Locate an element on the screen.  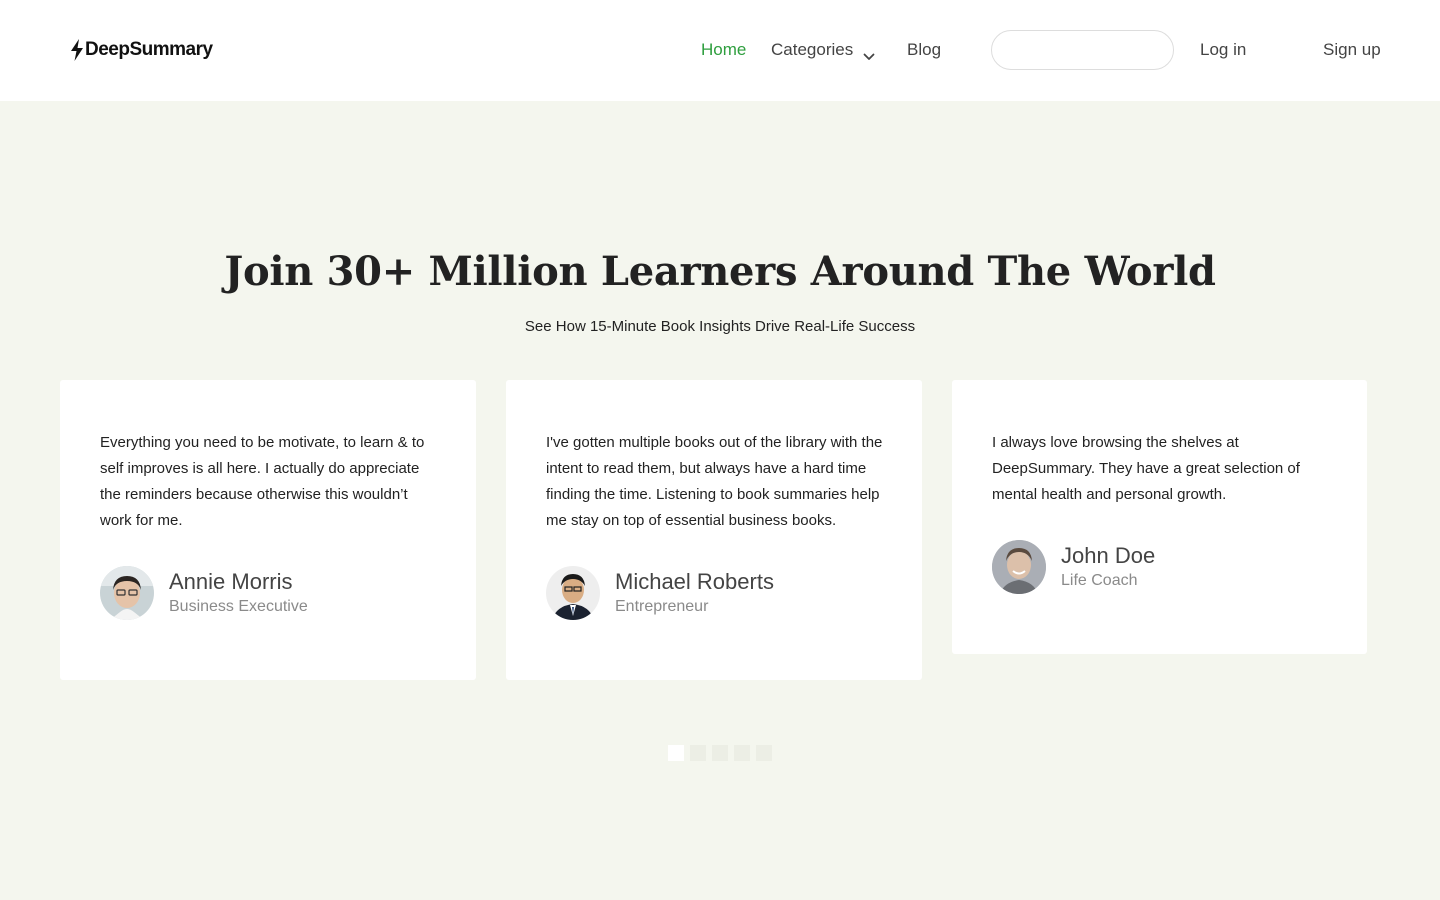
author-name: Annie Morris is located at coordinates (231, 581).